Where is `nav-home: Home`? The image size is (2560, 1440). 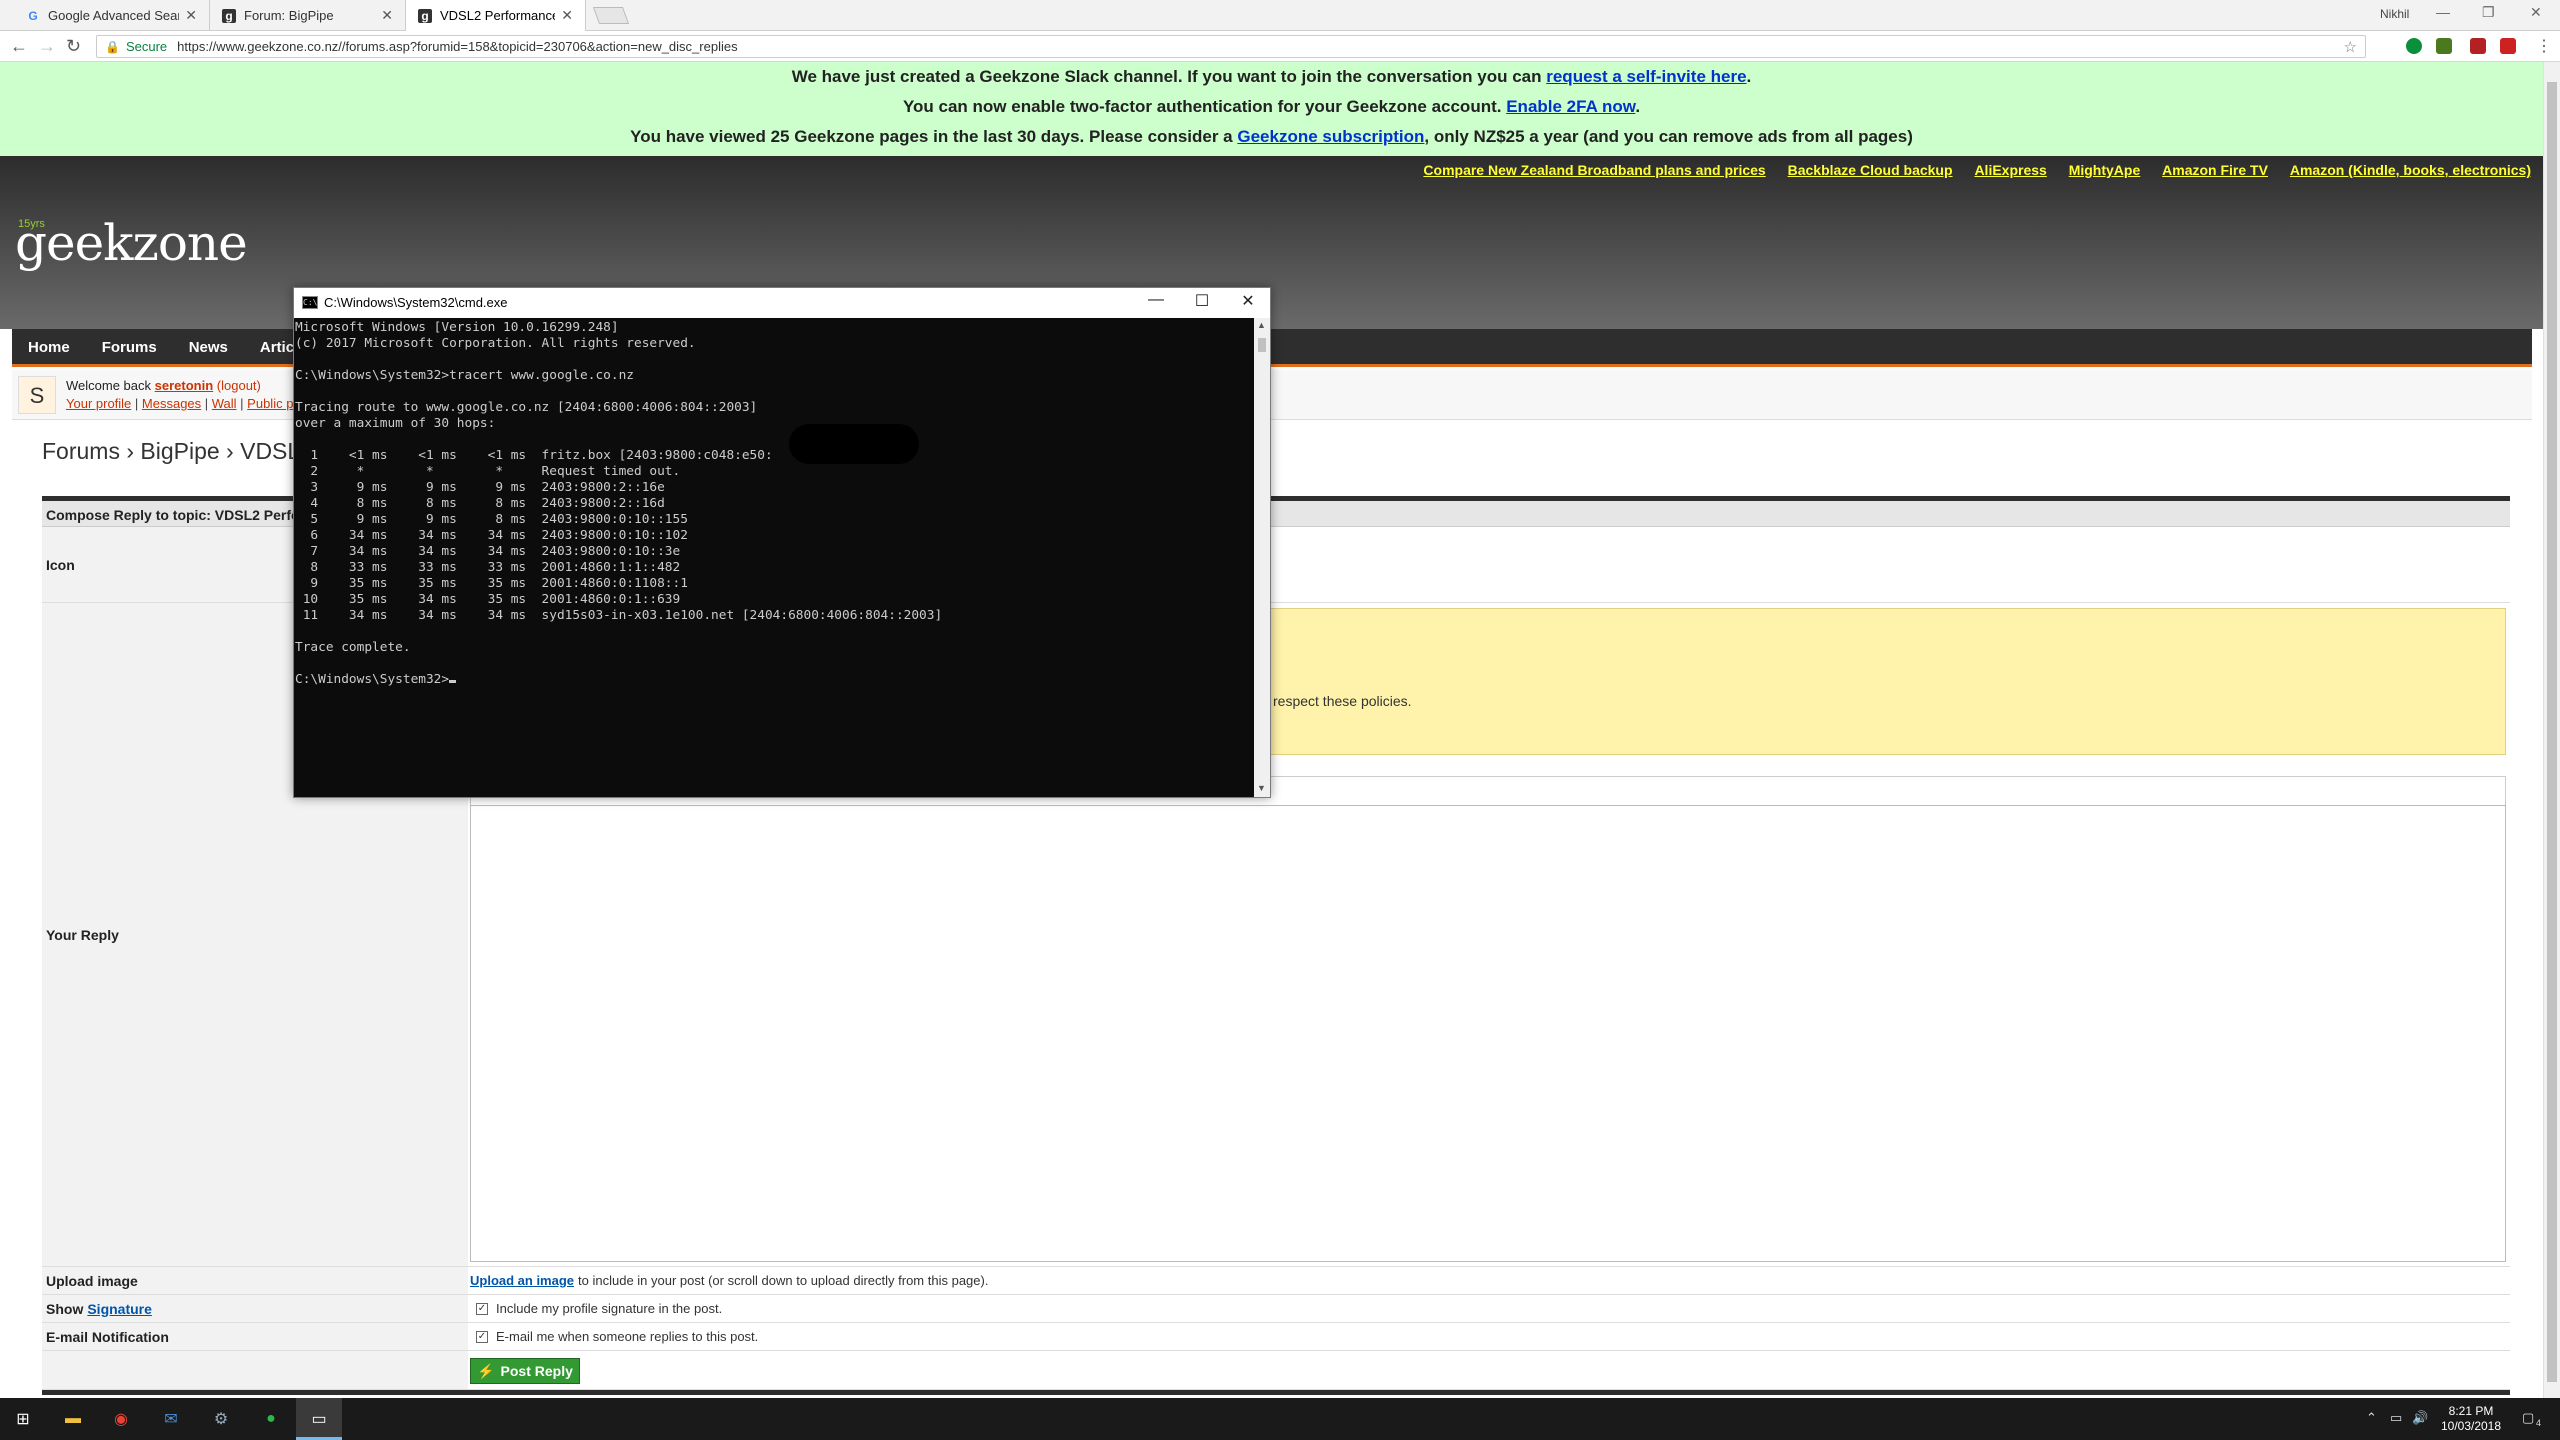
nav-home: Home is located at coordinates (49, 348).